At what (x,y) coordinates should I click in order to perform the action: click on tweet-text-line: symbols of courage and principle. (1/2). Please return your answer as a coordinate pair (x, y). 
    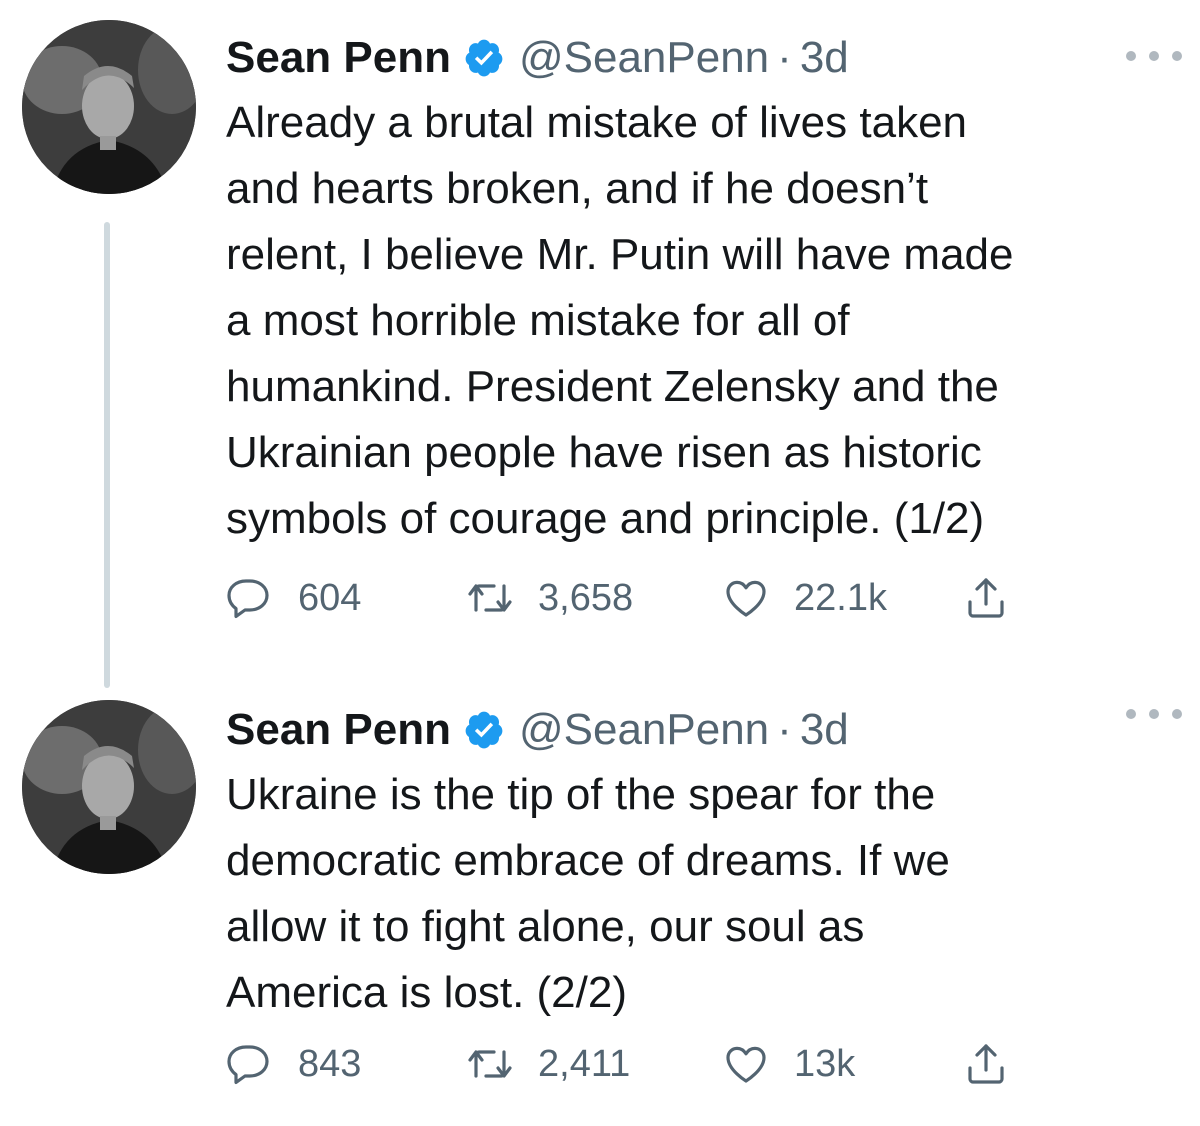
    Looking at the image, I should click on (605, 518).